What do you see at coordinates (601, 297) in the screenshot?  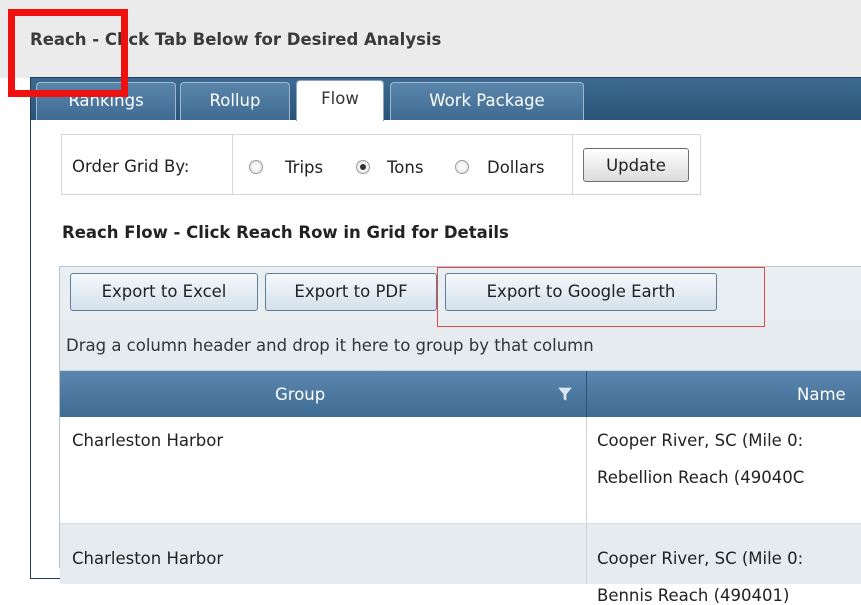 I see `annotation-box-highlight` at bounding box center [601, 297].